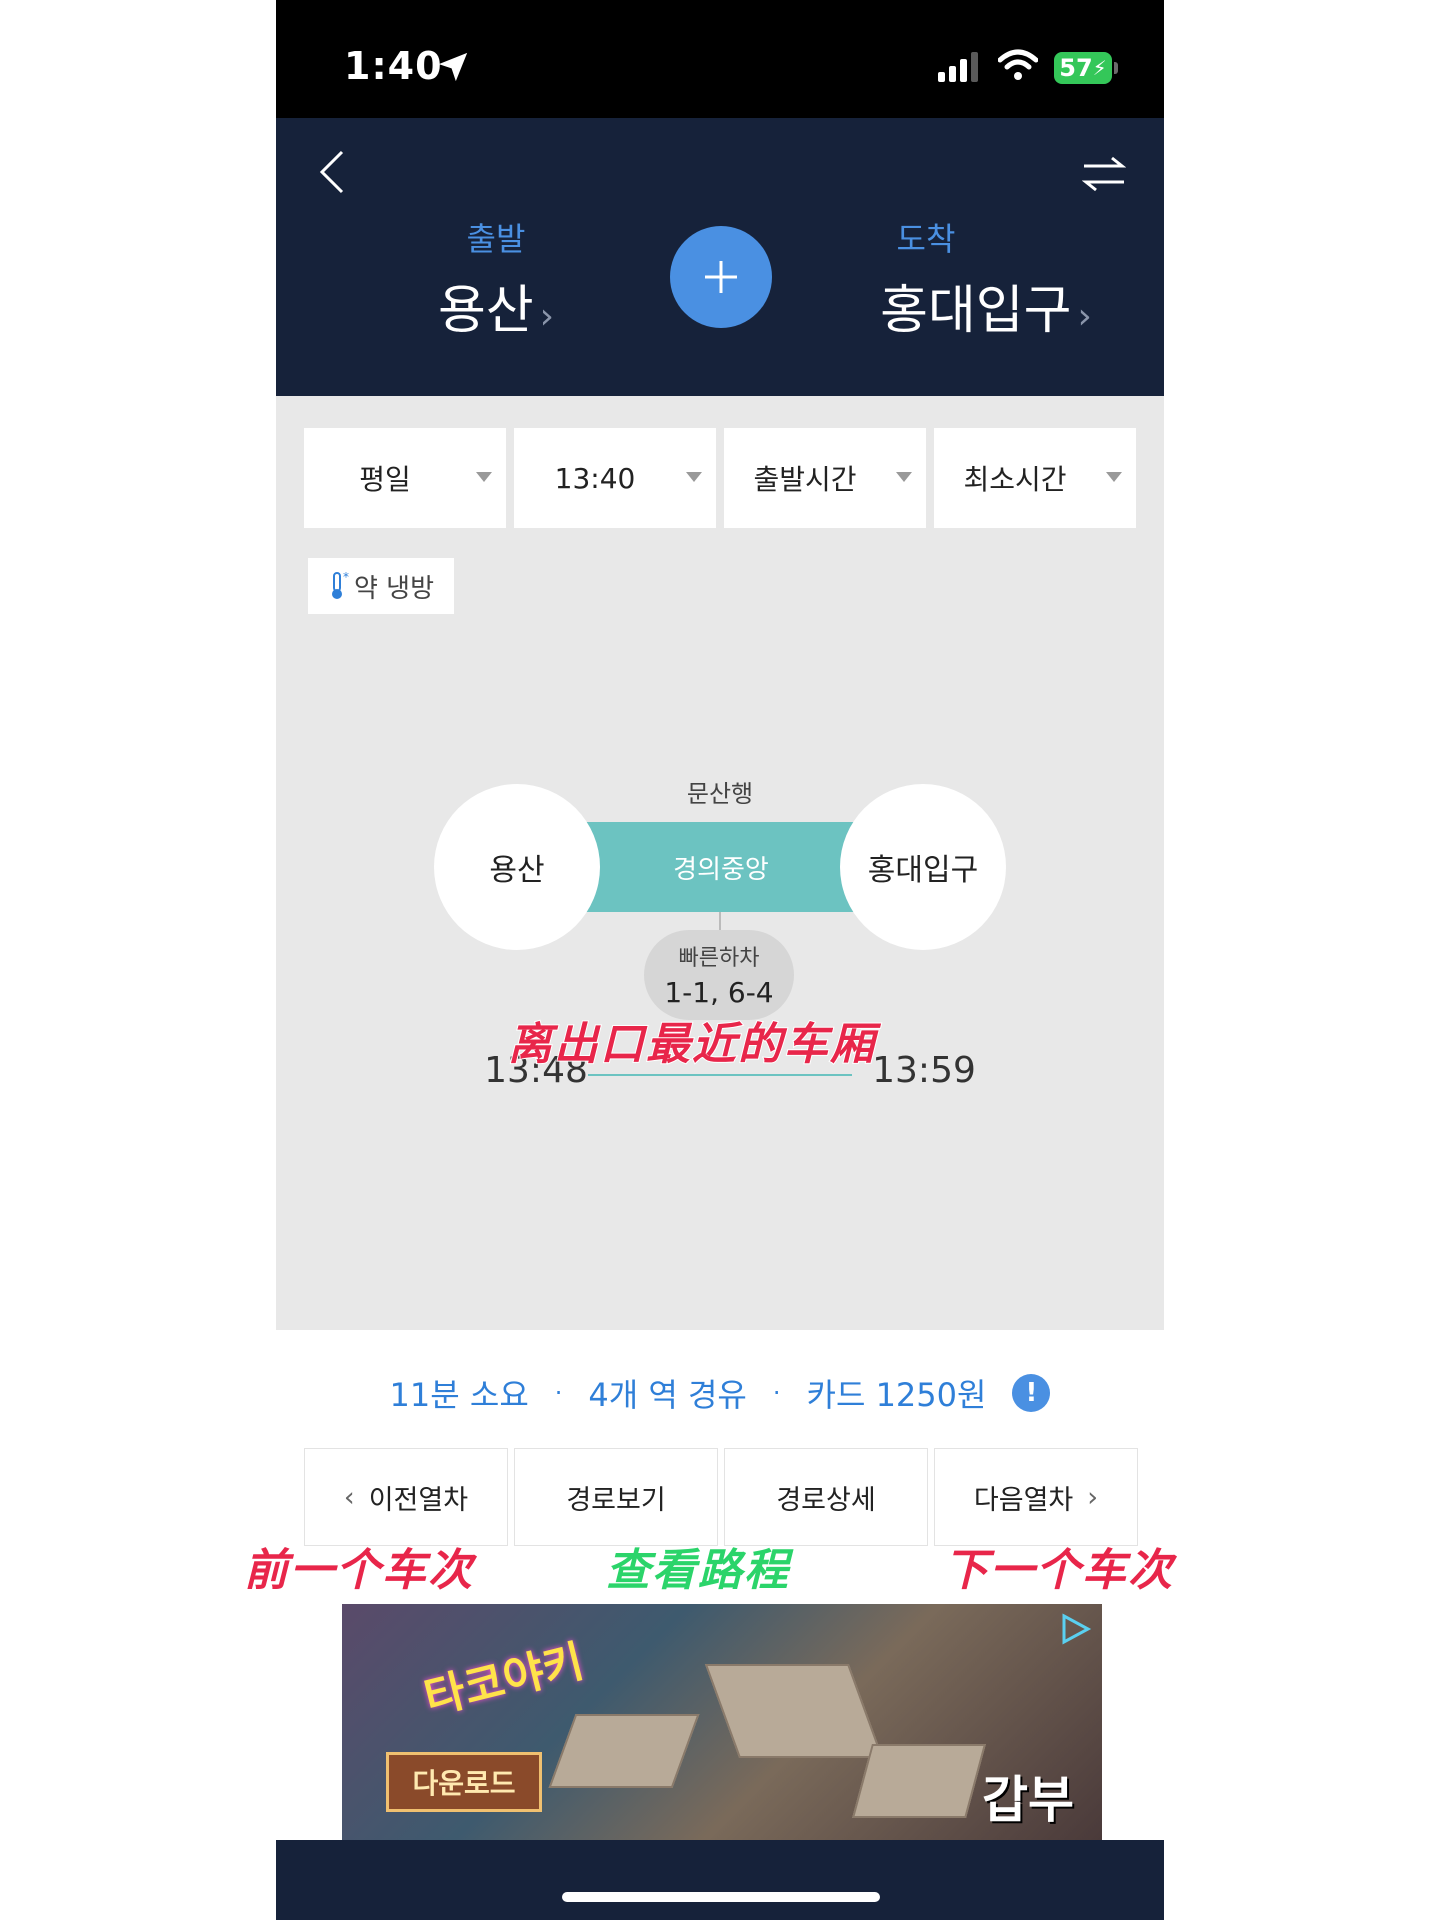 This screenshot has width=1440, height=1920. What do you see at coordinates (719, 975) in the screenshot?
I see `fast-exit-bubble: 빠른하차 1-1, 6-4` at bounding box center [719, 975].